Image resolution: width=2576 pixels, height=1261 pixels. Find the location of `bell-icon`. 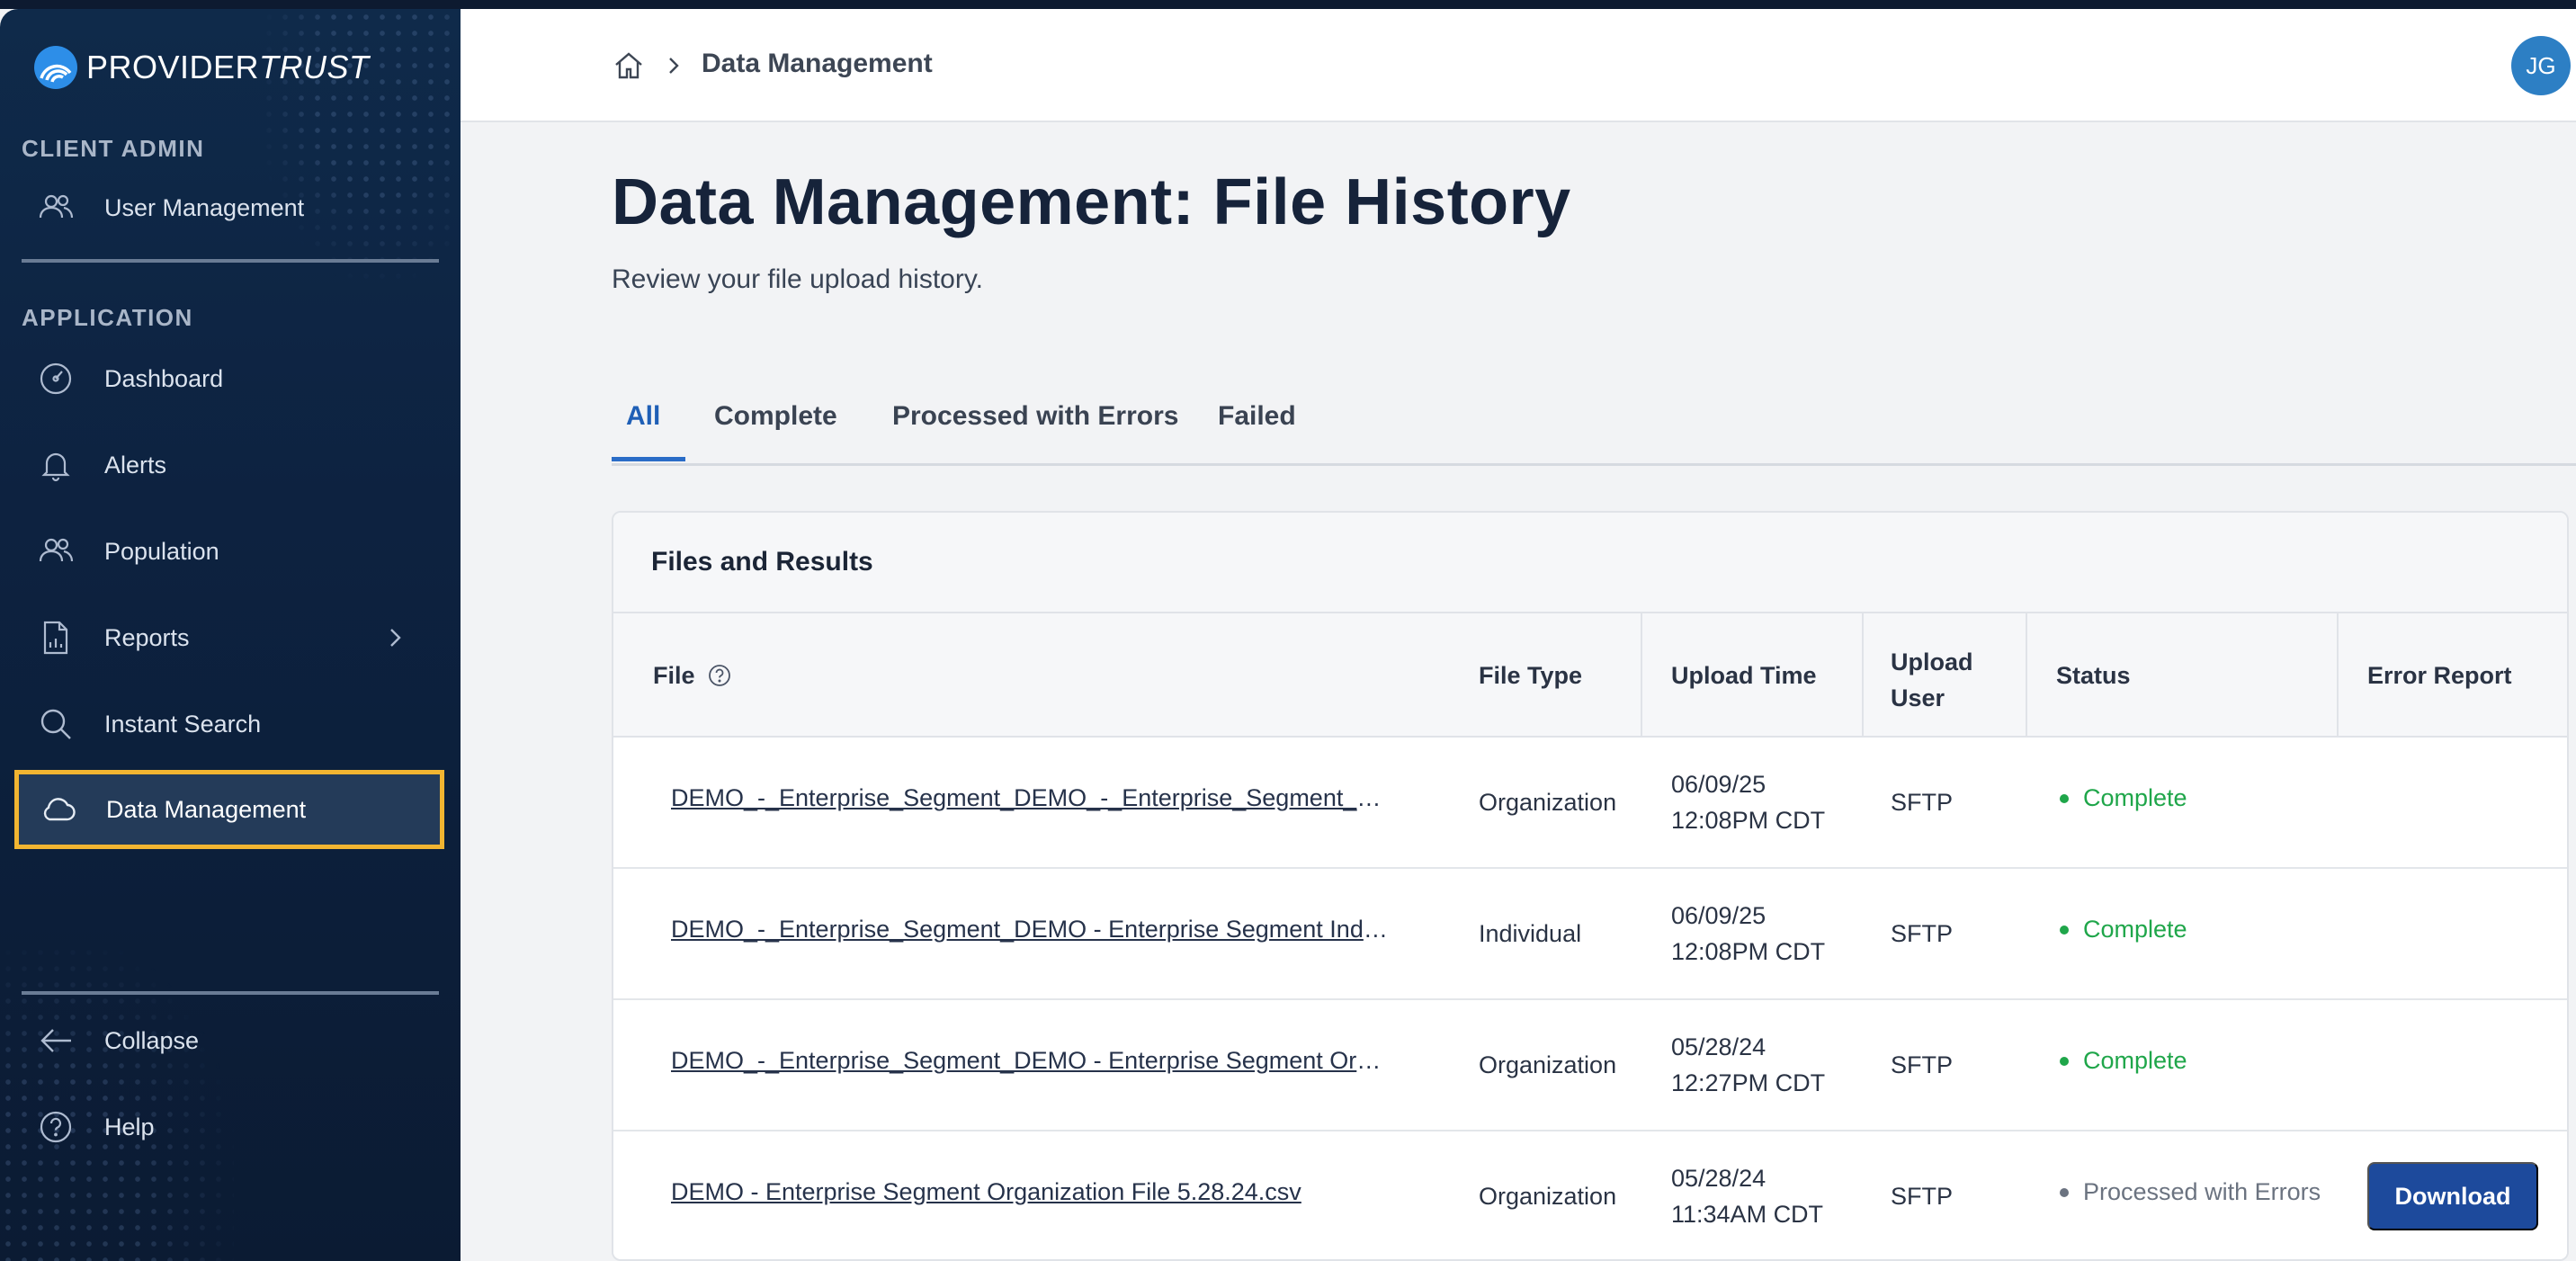

bell-icon is located at coordinates (56, 465).